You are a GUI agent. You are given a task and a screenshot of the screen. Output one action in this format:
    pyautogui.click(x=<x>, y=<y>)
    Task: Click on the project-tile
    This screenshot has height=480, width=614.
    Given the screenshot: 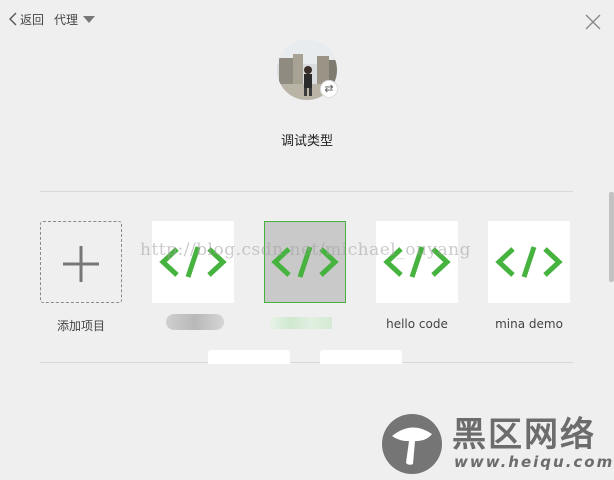 What is the action you would take?
    pyautogui.click(x=193, y=262)
    